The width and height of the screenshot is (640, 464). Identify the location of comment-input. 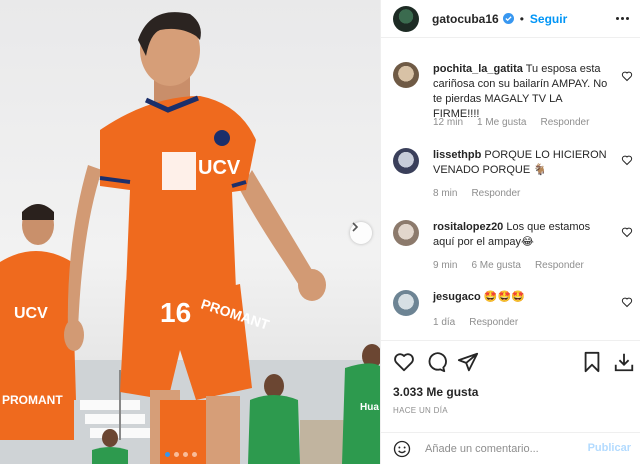
(505, 449).